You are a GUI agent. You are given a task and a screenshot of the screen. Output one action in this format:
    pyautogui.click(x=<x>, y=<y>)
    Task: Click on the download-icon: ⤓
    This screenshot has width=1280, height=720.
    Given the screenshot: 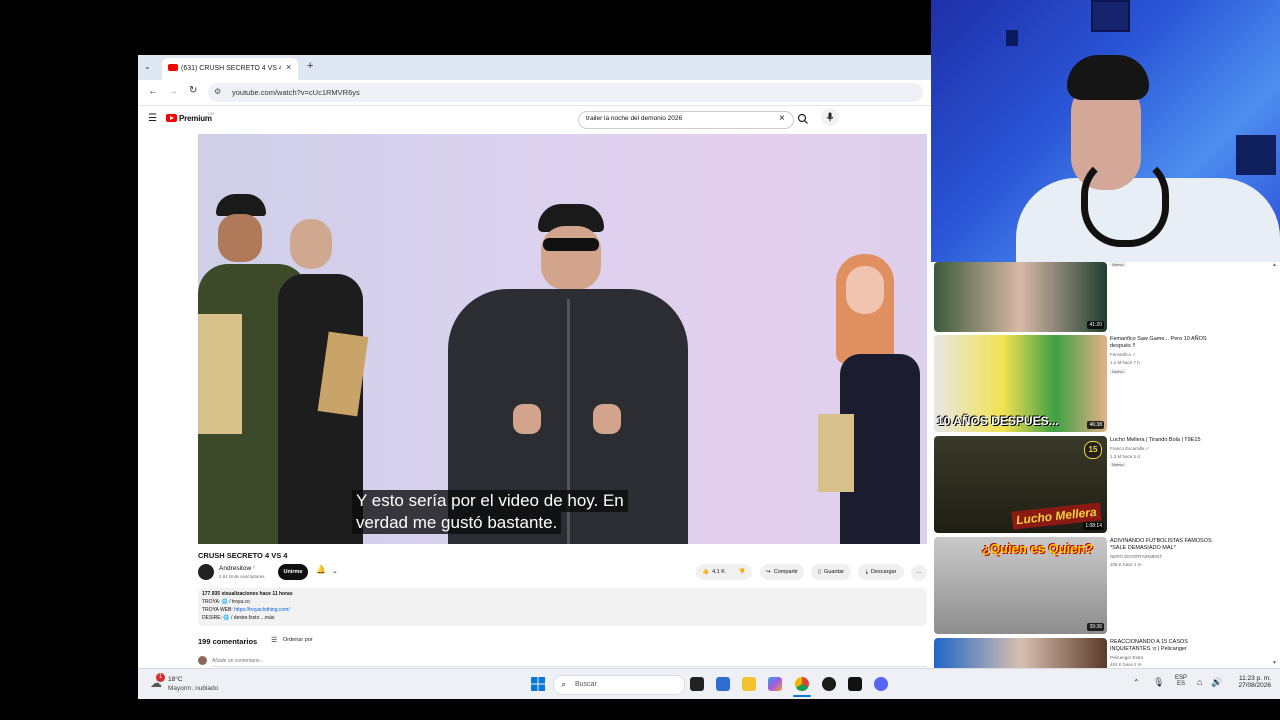 What is the action you would take?
    pyautogui.click(x=867, y=571)
    